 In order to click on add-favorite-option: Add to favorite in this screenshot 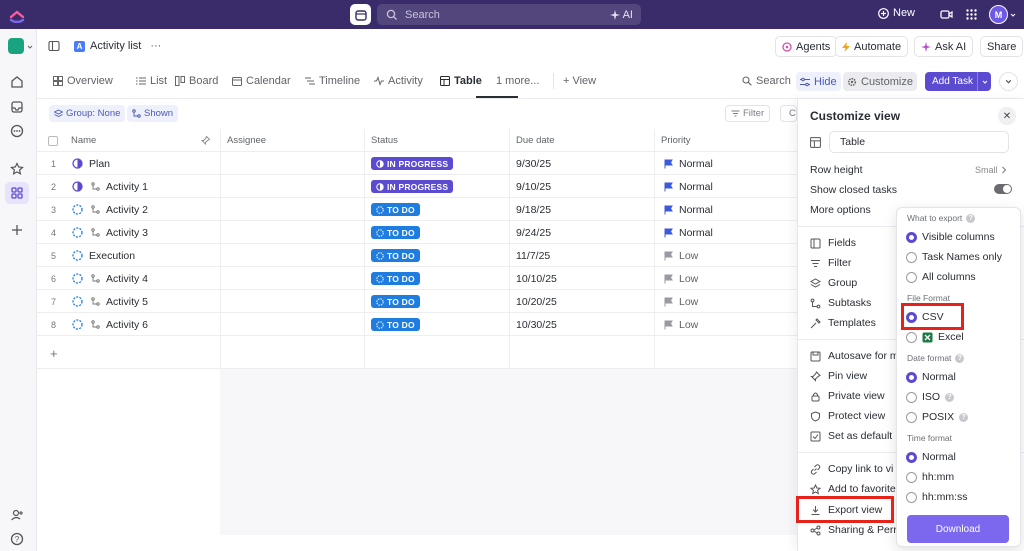, I will do `click(853, 489)`.